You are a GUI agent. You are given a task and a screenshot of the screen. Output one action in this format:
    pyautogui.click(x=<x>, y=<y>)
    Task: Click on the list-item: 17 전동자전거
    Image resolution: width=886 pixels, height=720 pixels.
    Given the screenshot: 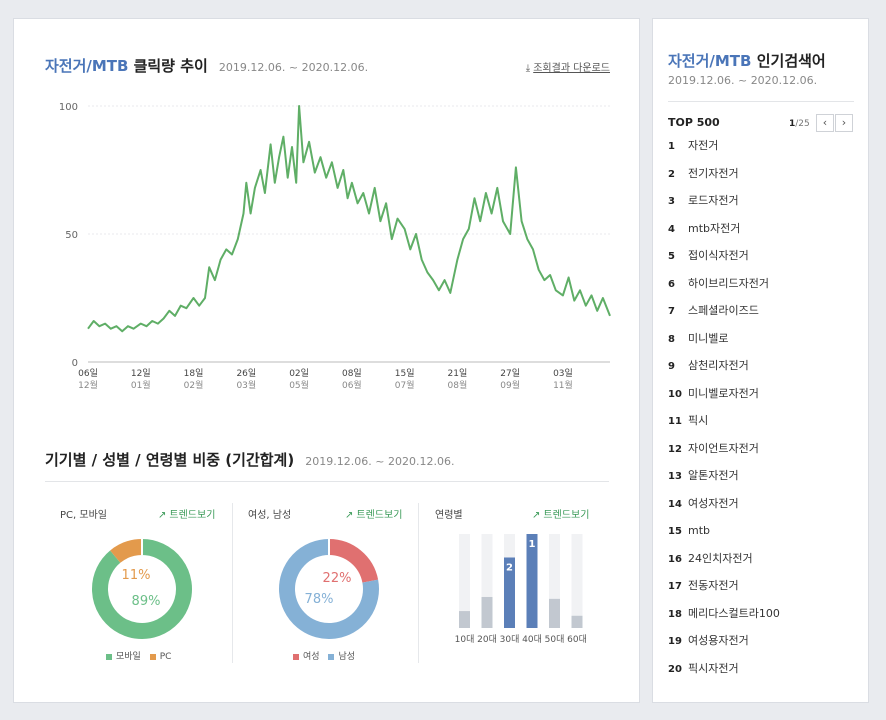 What is the action you would take?
    pyautogui.click(x=724, y=591)
    